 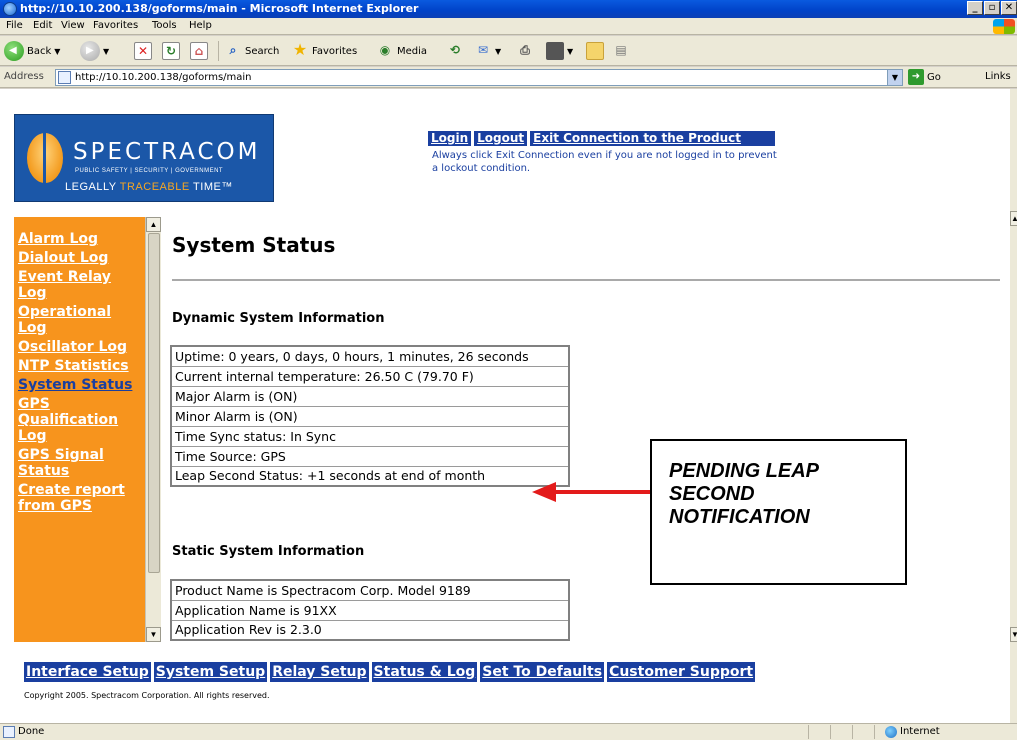 I want to click on minor-alarm-cell: Minor Alarm is (ON), so click(x=370, y=416).